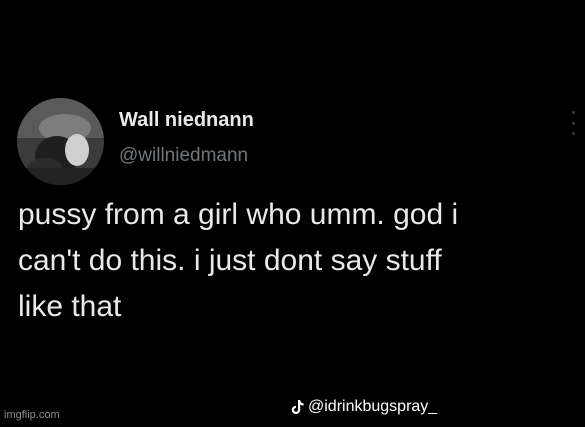  I want to click on tiktok-icon, so click(297, 407).